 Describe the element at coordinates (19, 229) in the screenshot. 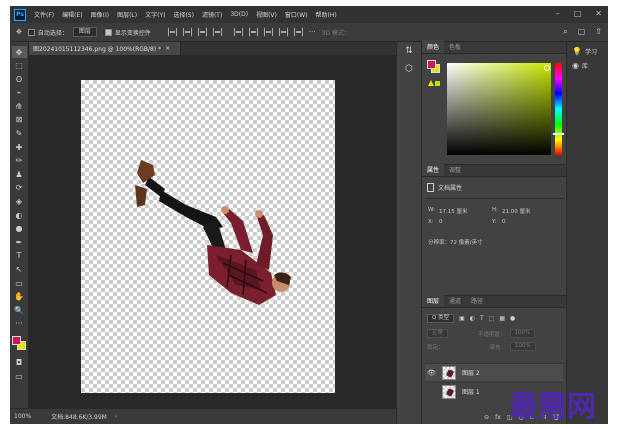

I see `blur-tool-icon: ●` at that location.